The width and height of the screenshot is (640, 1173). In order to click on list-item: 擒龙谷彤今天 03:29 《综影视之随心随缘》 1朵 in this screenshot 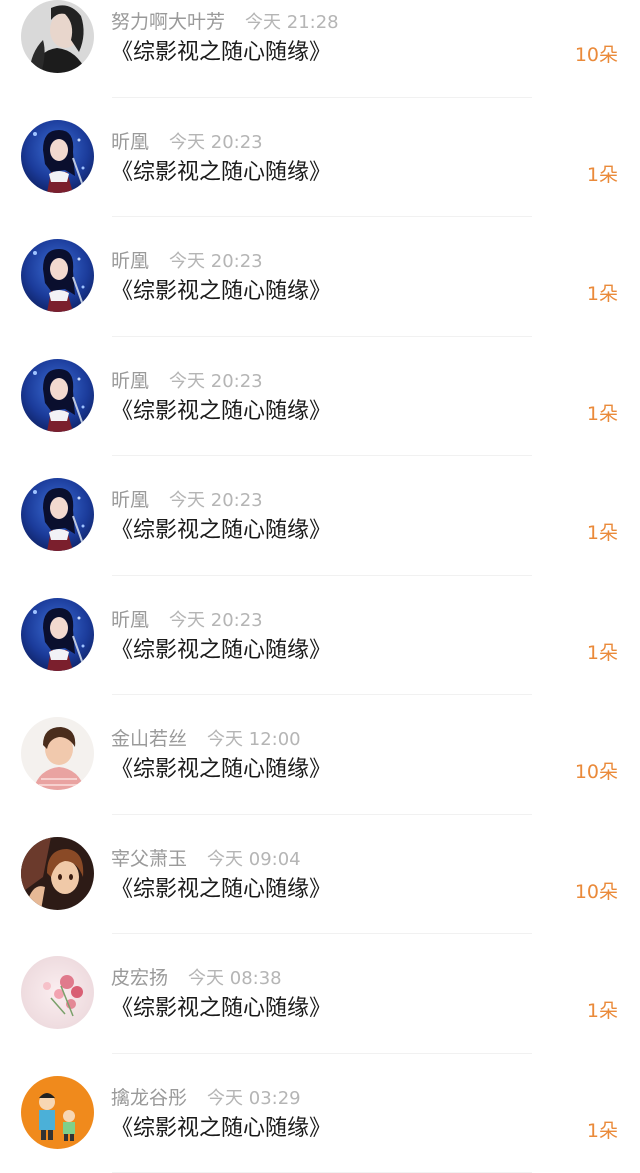, I will do `click(320, 1113)`.